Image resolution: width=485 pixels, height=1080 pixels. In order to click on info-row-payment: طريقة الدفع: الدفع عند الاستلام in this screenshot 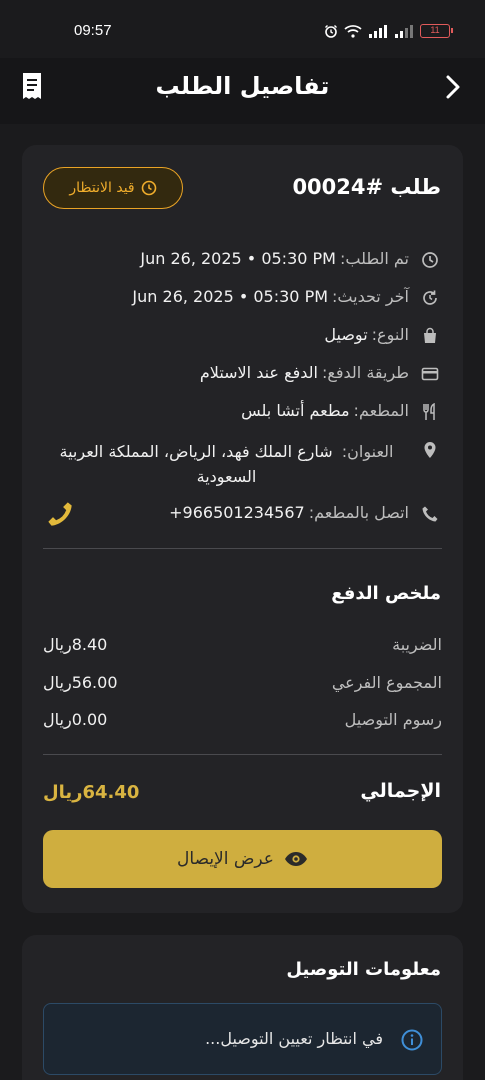, I will do `click(320, 373)`.